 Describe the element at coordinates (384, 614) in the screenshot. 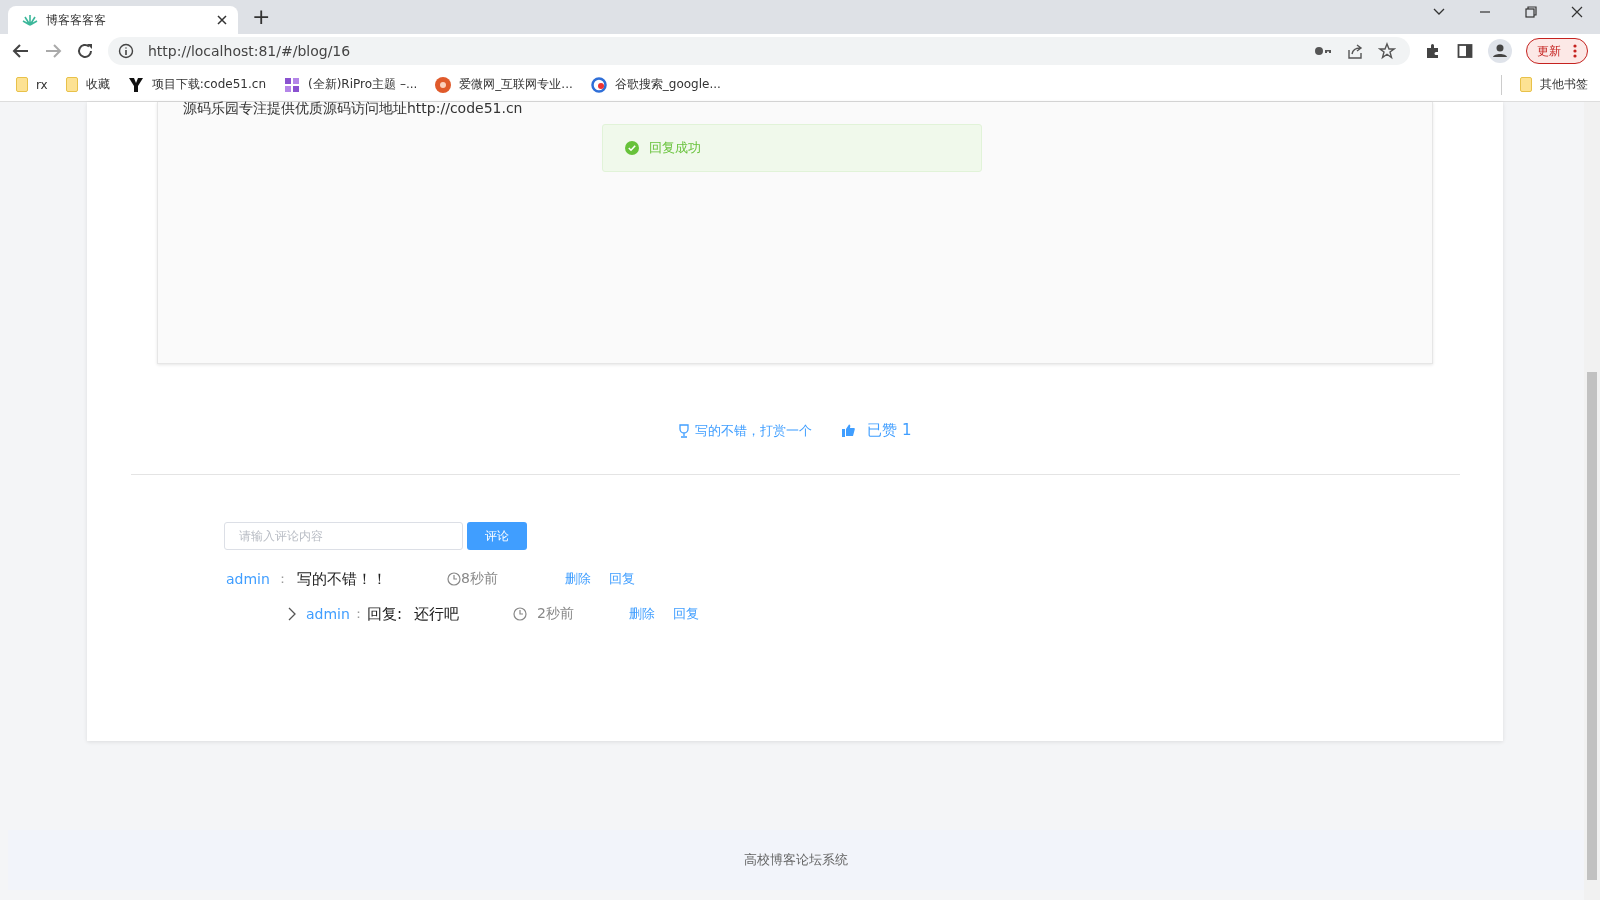

I see `reply-prefix: 回复:` at that location.